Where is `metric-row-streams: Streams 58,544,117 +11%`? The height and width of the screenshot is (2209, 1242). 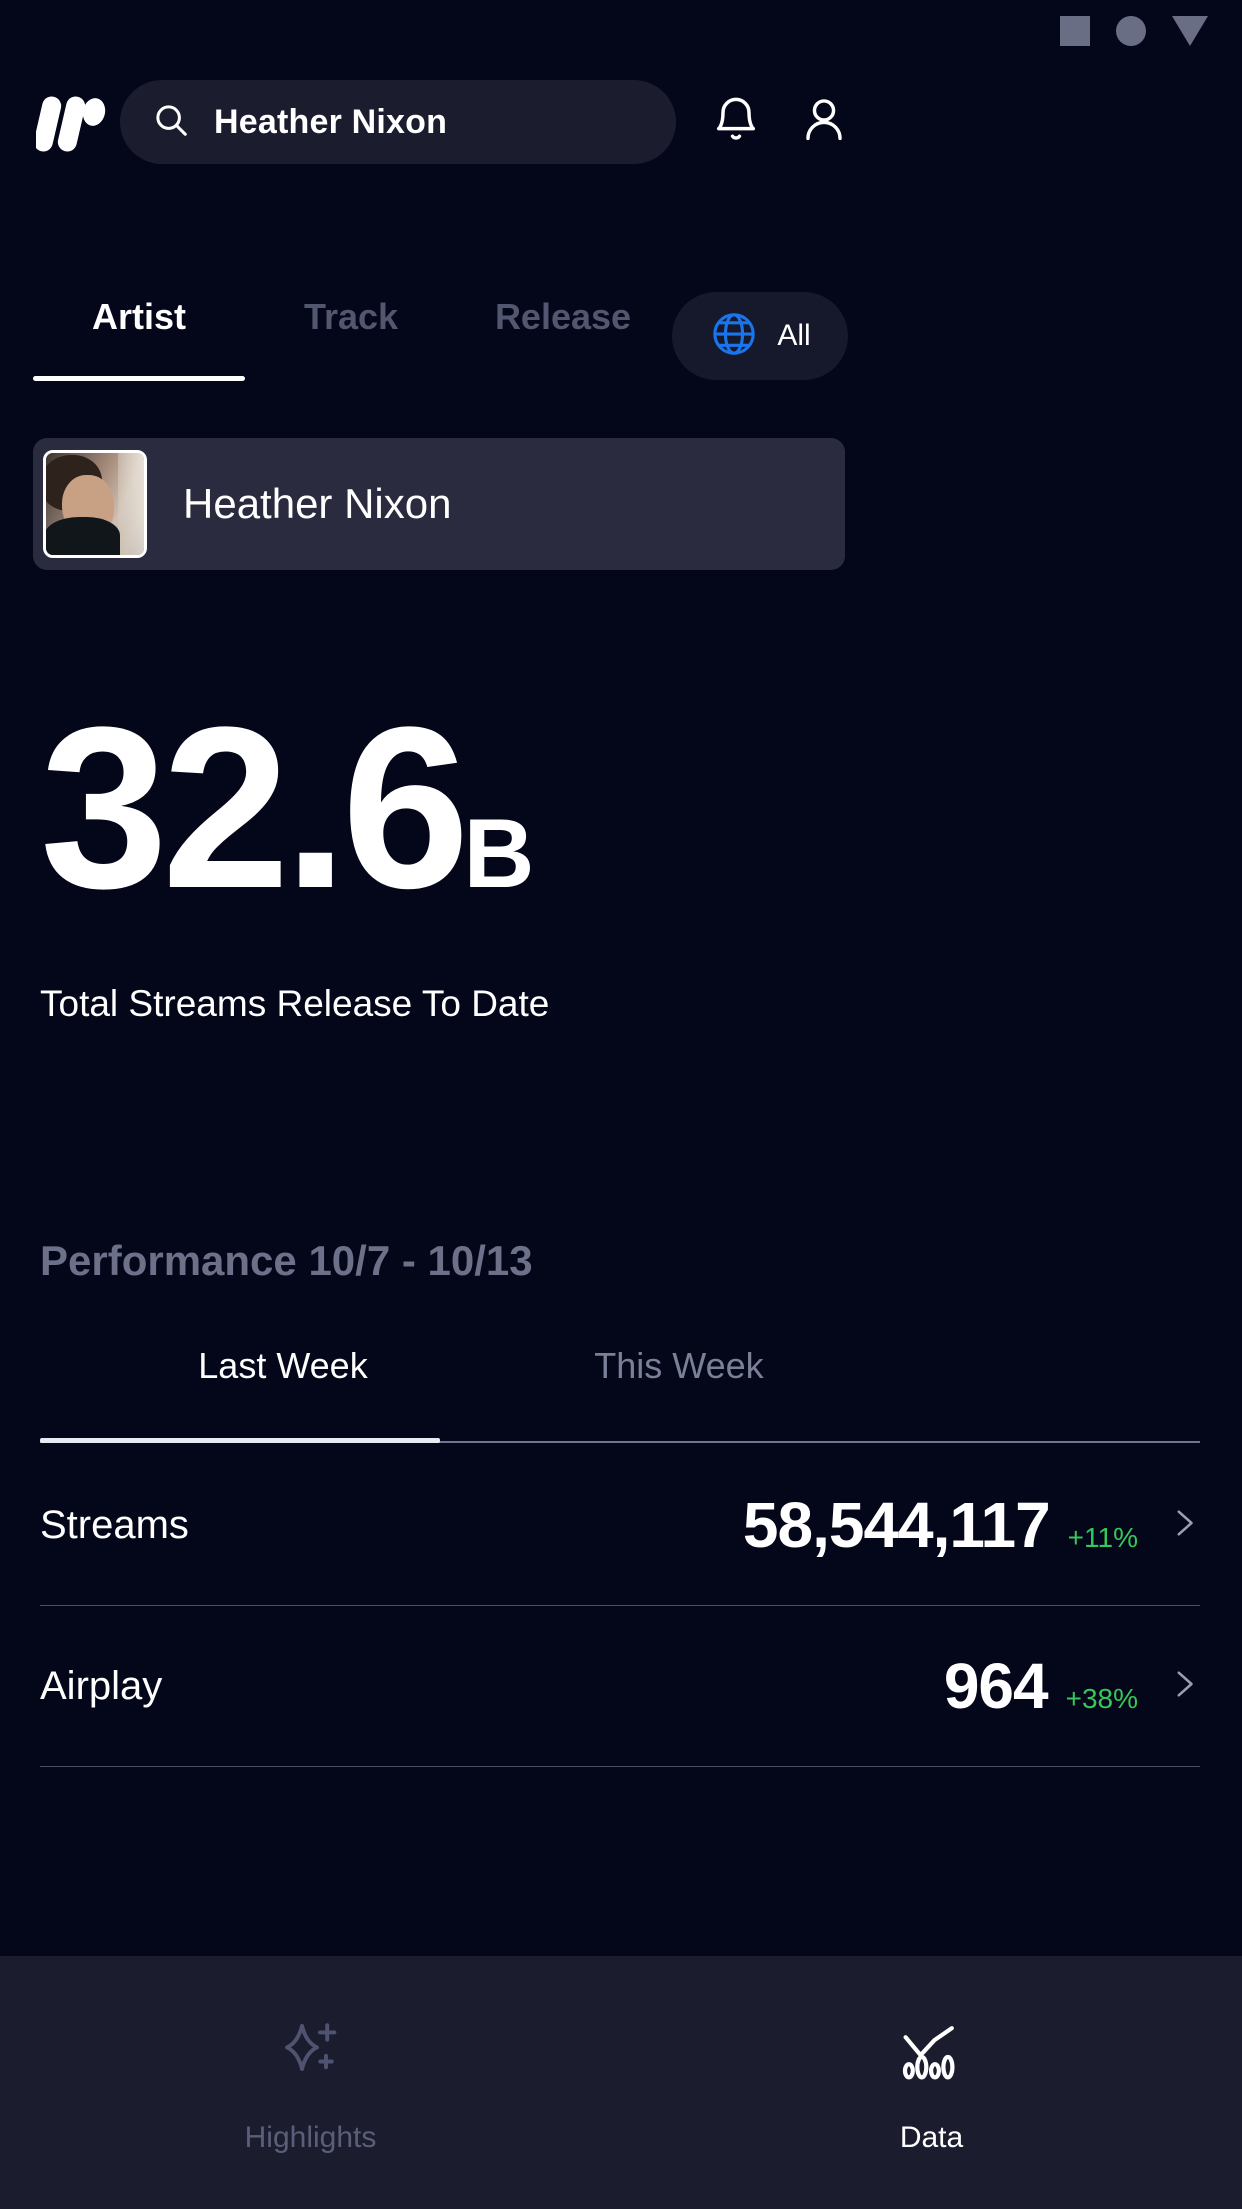
metric-row-streams: Streams 58,544,117 +11% is located at coordinates (620, 1525).